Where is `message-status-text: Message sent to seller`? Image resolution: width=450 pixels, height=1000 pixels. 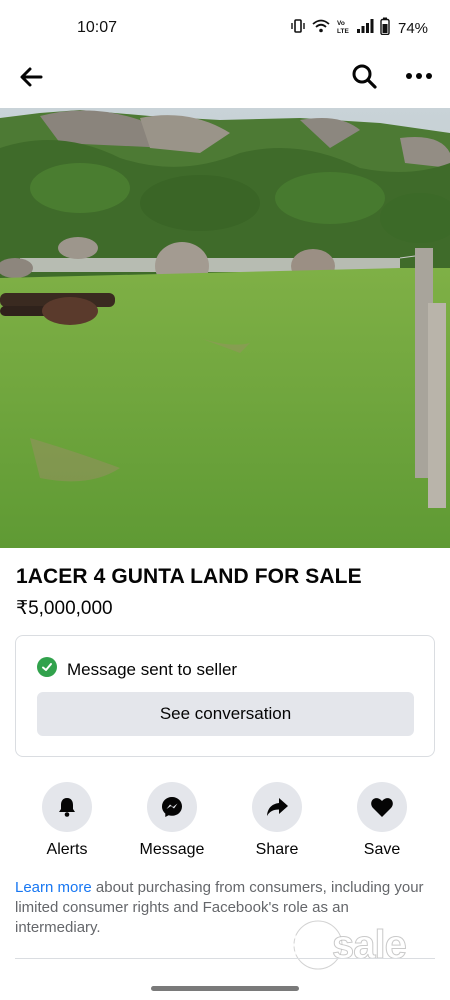 message-status-text: Message sent to seller is located at coordinates (152, 669).